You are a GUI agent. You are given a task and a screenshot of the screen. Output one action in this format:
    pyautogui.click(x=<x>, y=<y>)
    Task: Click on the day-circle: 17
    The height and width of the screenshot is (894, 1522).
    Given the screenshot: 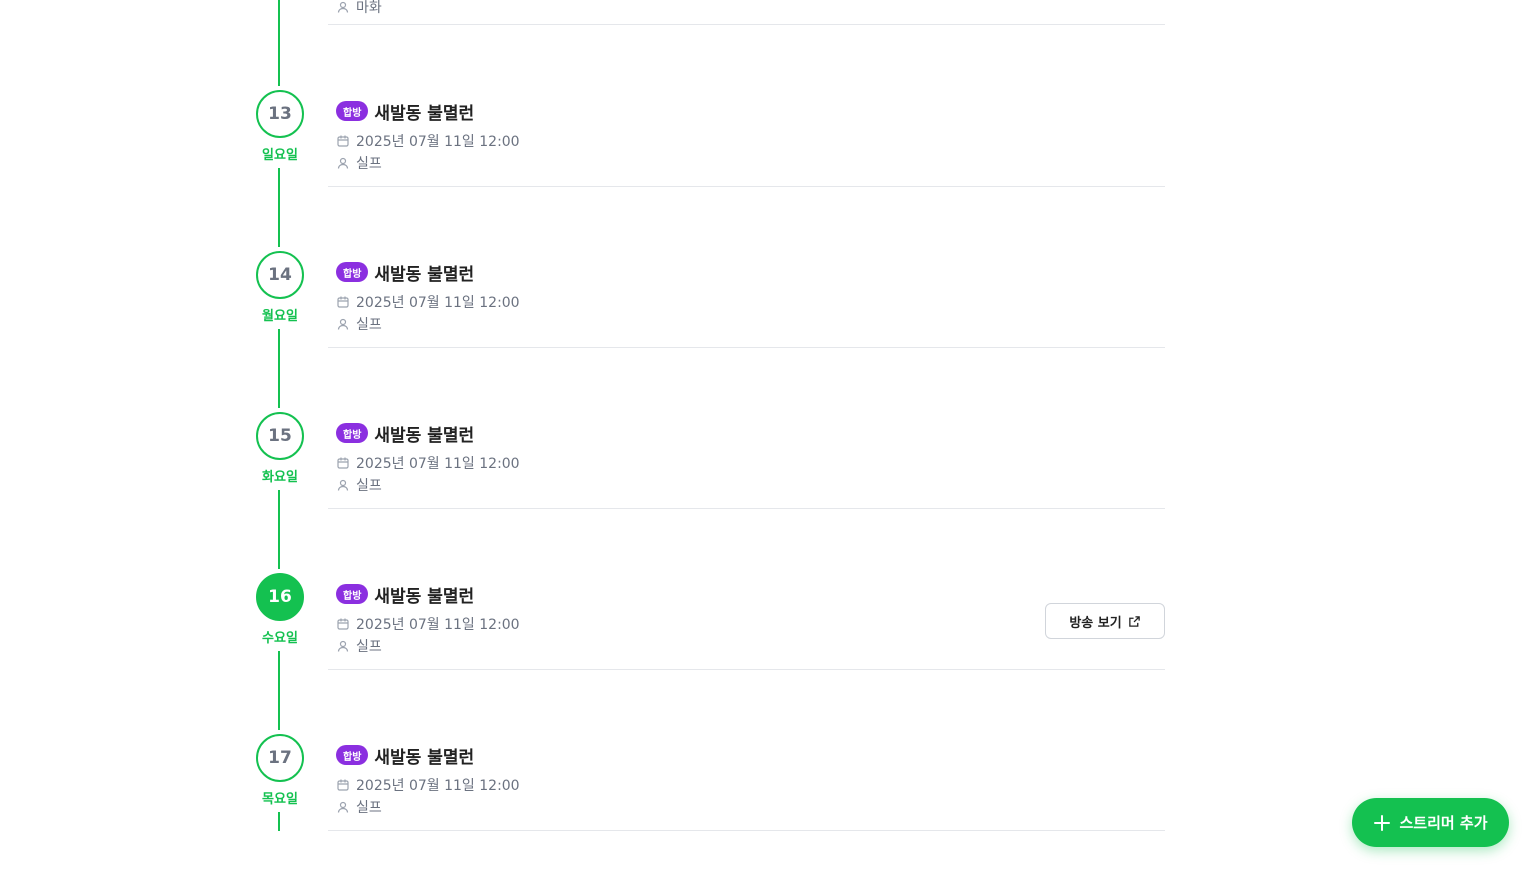 What is the action you would take?
    pyautogui.click(x=280, y=758)
    